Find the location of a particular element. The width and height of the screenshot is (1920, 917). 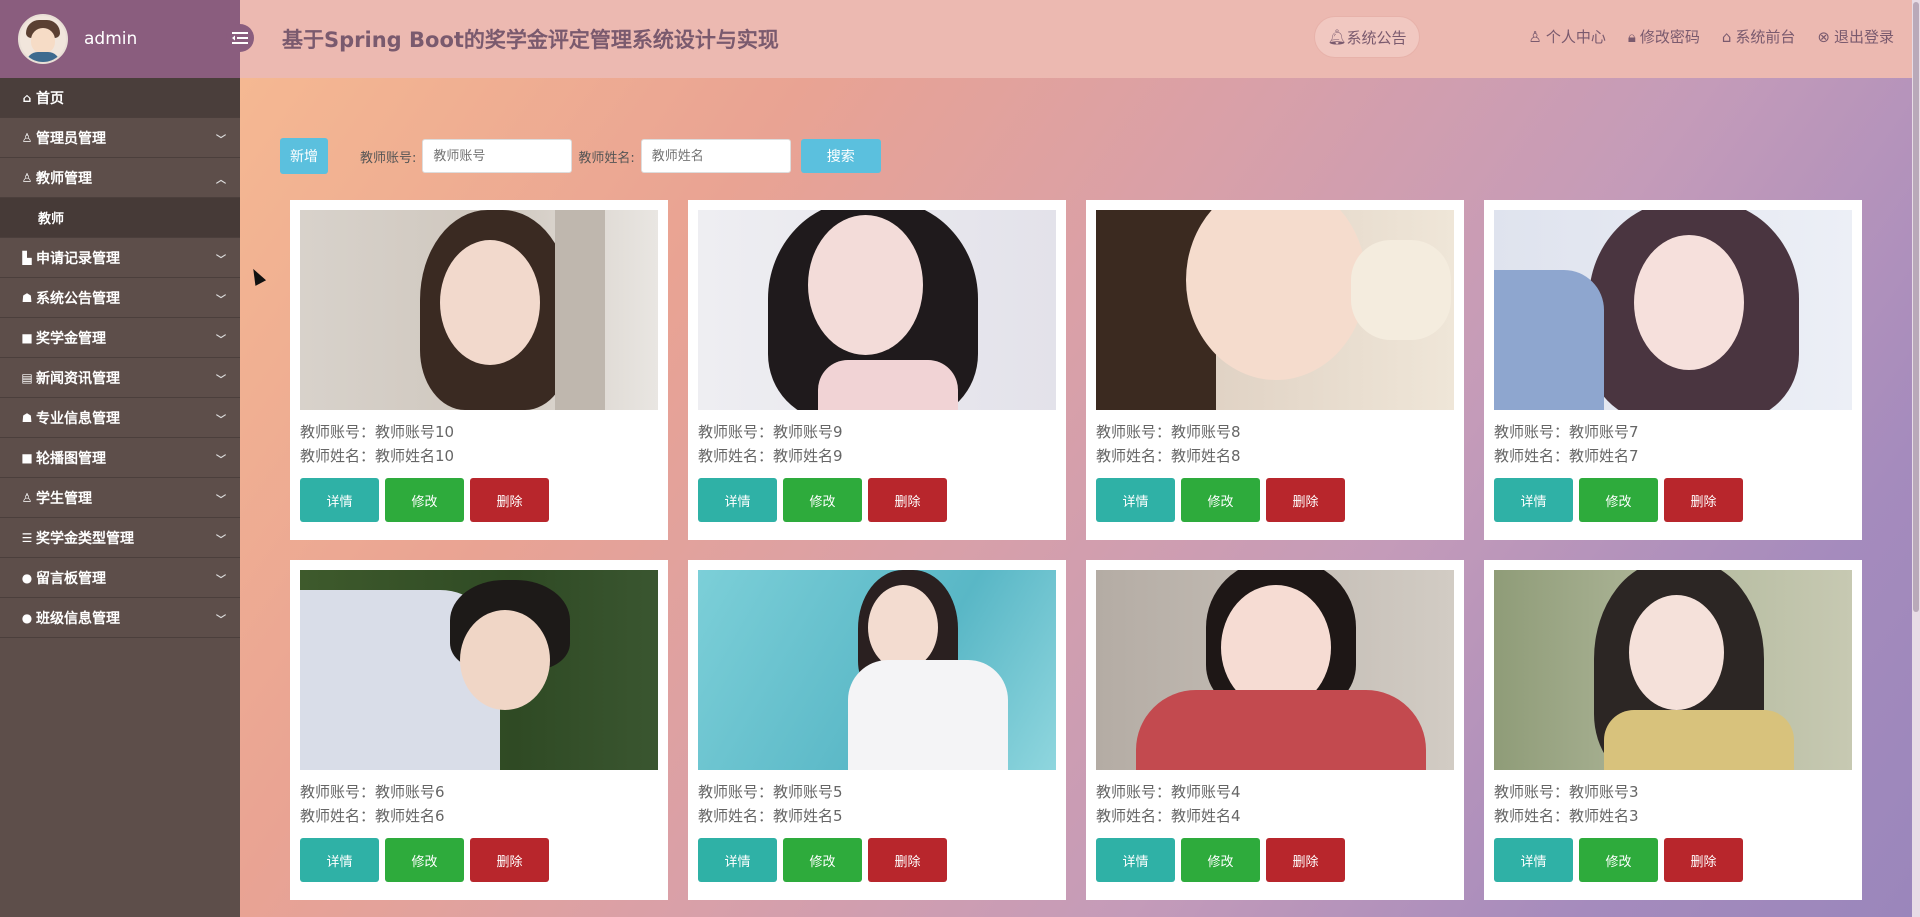

user-shield-icon: ♙ is located at coordinates (27, 137).